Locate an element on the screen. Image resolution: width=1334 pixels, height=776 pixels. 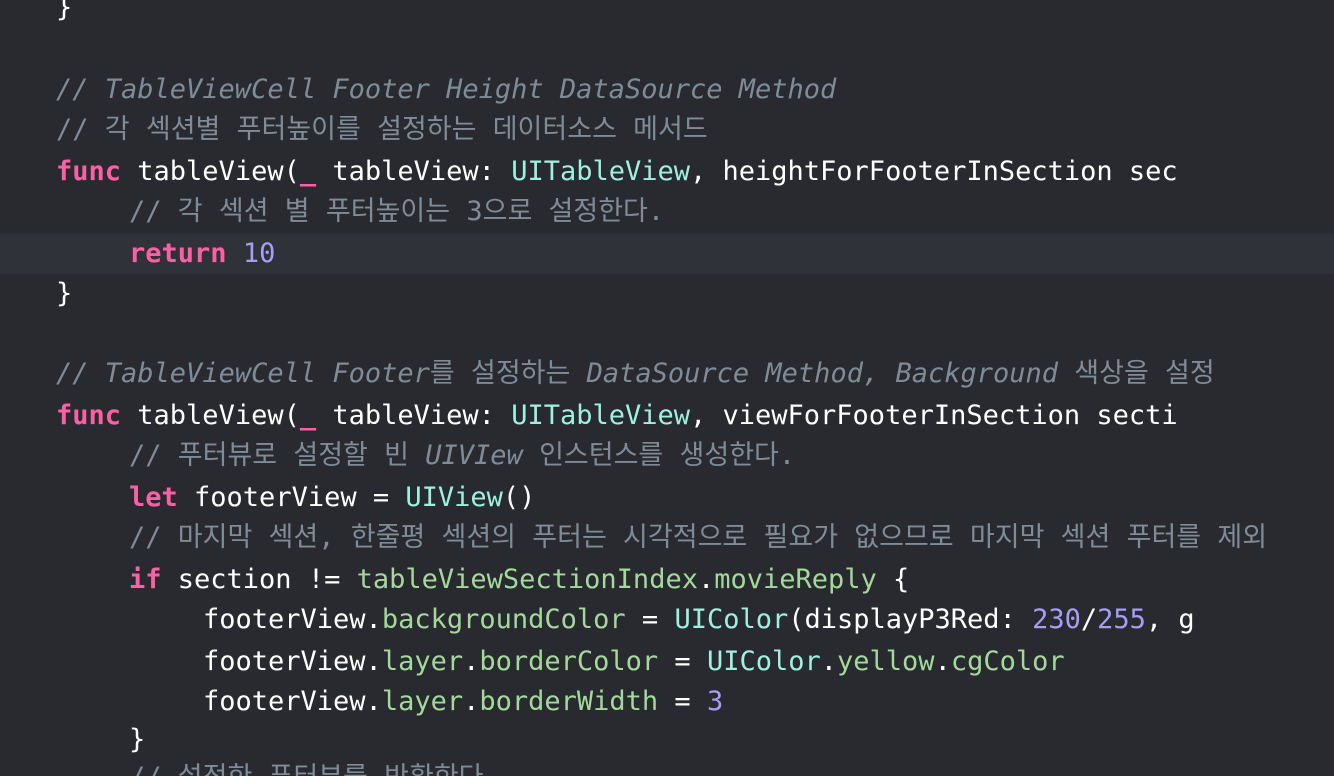
comment-text: DataSource Method, Background is located at coordinates (822, 373).